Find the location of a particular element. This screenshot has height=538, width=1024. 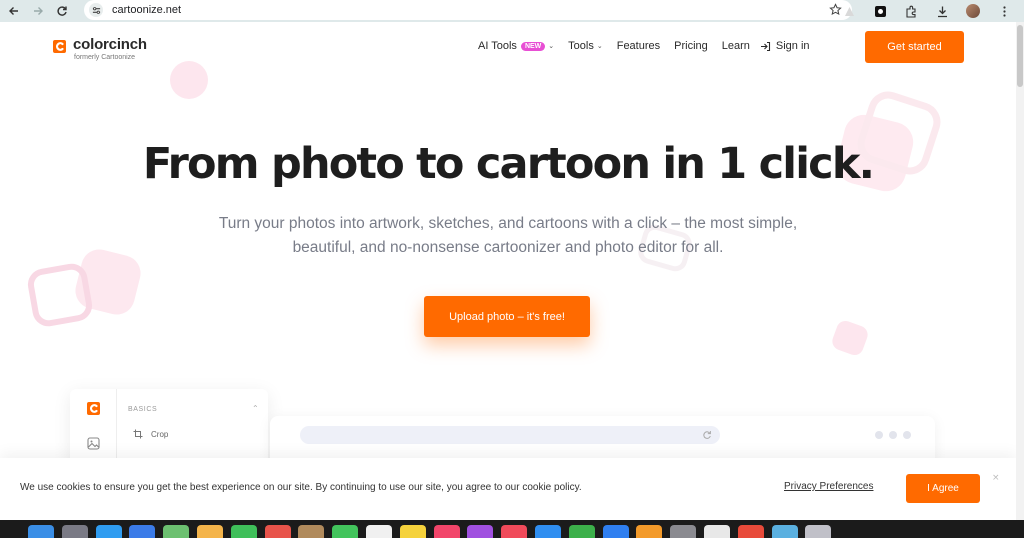

dock-app-trash-icon is located at coordinates (818, 531).